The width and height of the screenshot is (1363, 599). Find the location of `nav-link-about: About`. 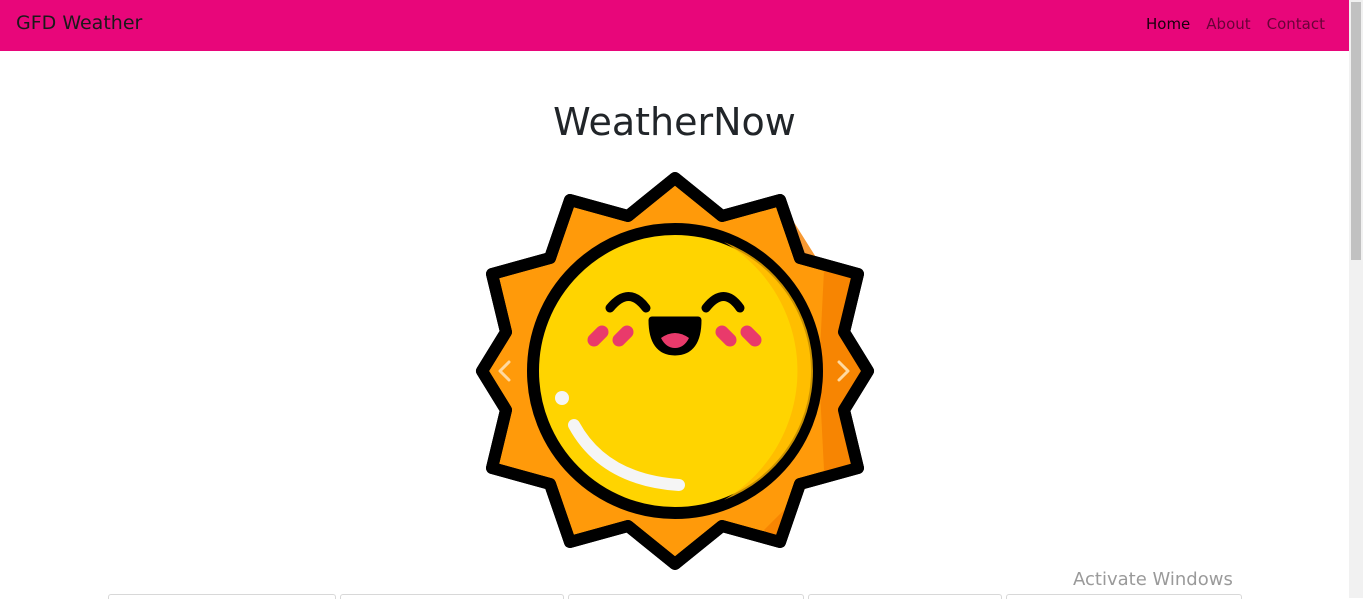

nav-link-about: About is located at coordinates (1228, 24).